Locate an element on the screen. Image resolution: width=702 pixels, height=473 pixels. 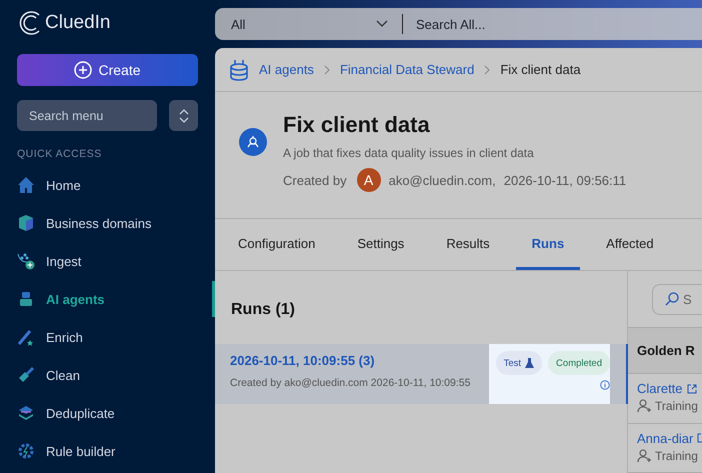
active-indicator is located at coordinates (213, 299).